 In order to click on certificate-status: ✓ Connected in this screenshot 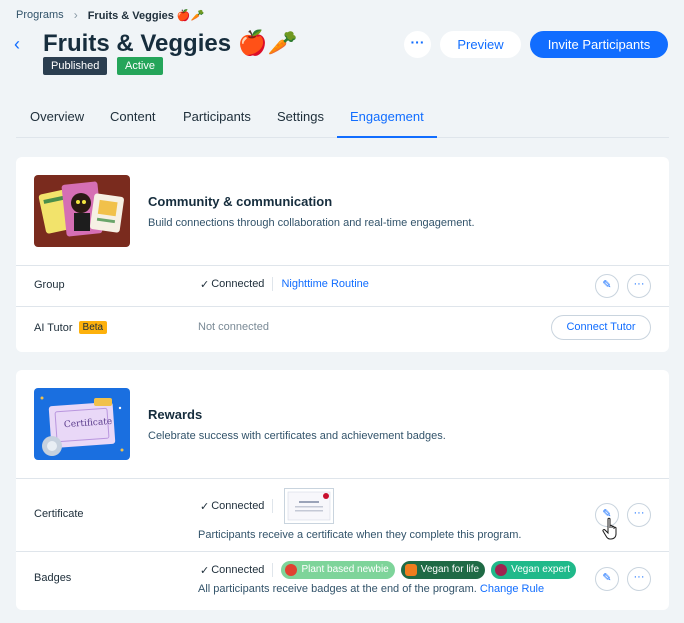, I will do `click(237, 506)`.